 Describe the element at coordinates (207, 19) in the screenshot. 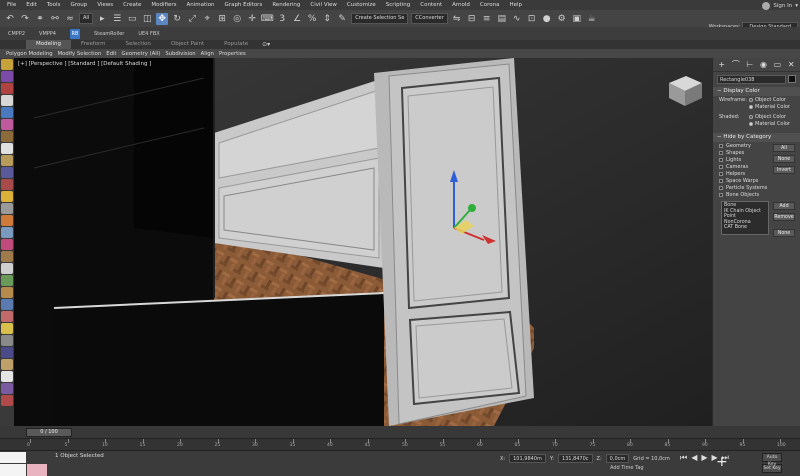

I see `placement-icon: ⌖` at that location.